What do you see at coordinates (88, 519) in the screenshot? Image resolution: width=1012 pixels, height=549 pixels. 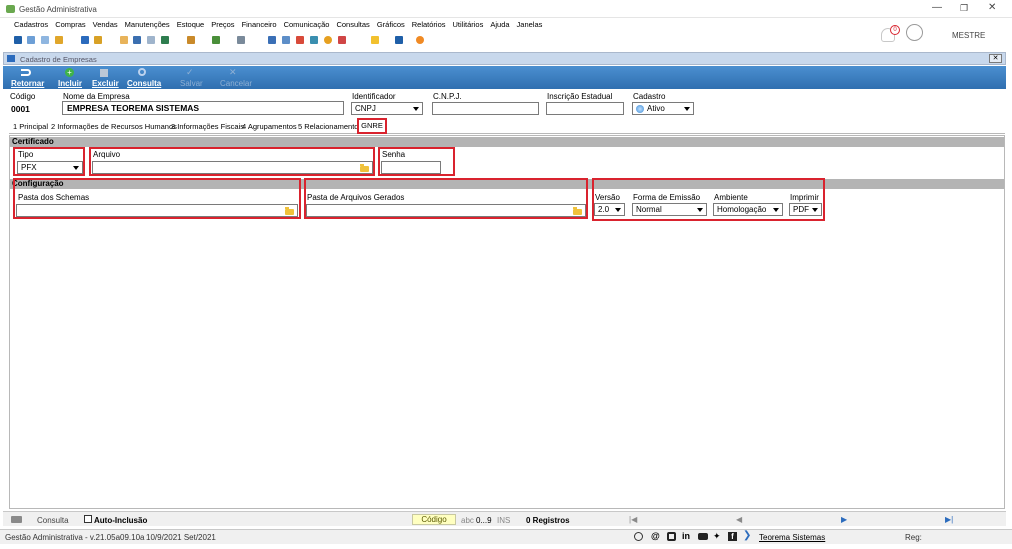 I see `auto-inclusao-checkbox` at bounding box center [88, 519].